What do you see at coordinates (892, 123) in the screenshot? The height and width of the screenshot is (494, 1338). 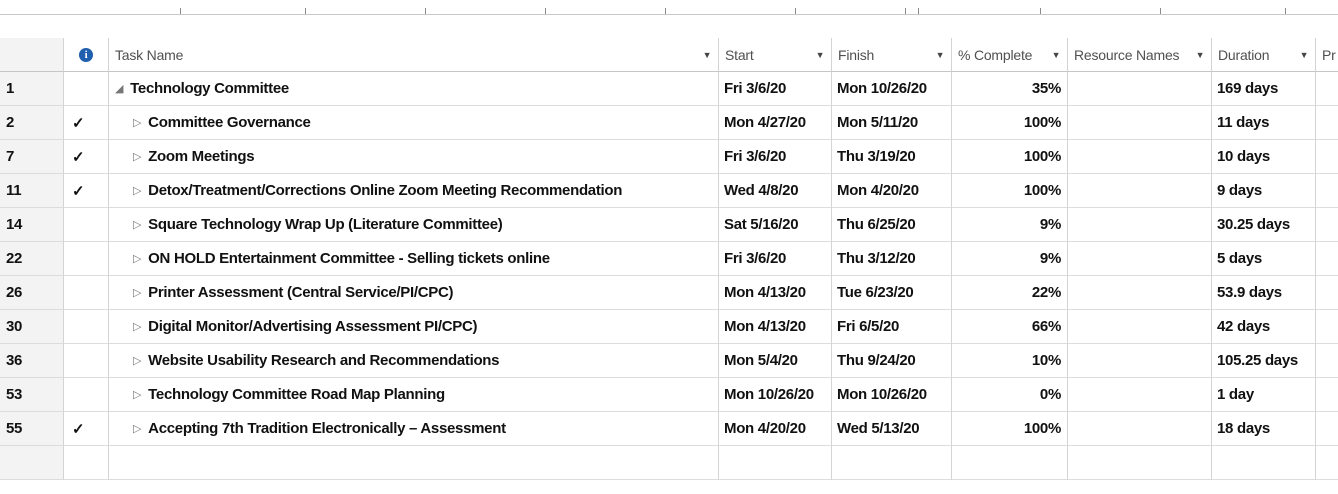 I see `finish-cell: Mon 5/11/20` at bounding box center [892, 123].